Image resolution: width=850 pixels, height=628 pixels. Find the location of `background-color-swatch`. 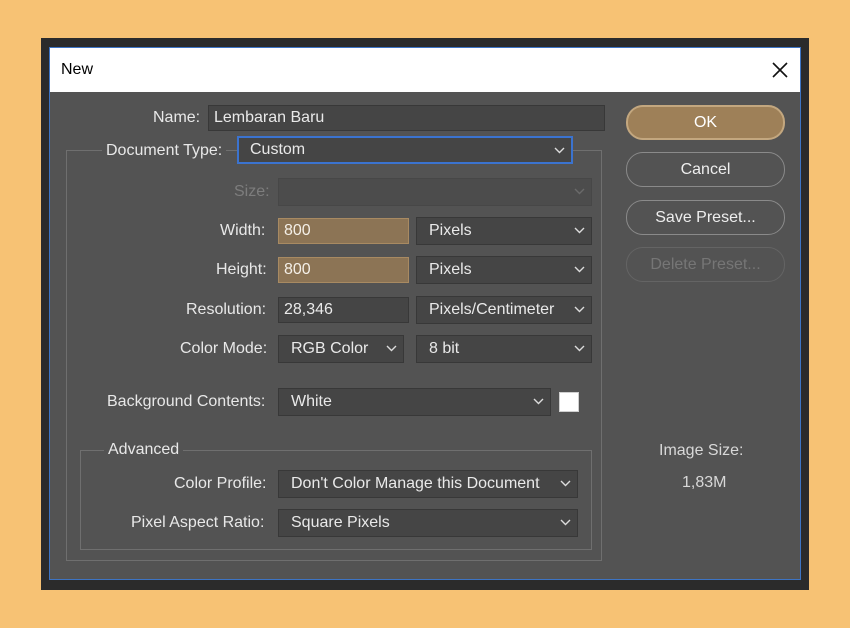

background-color-swatch is located at coordinates (569, 402).